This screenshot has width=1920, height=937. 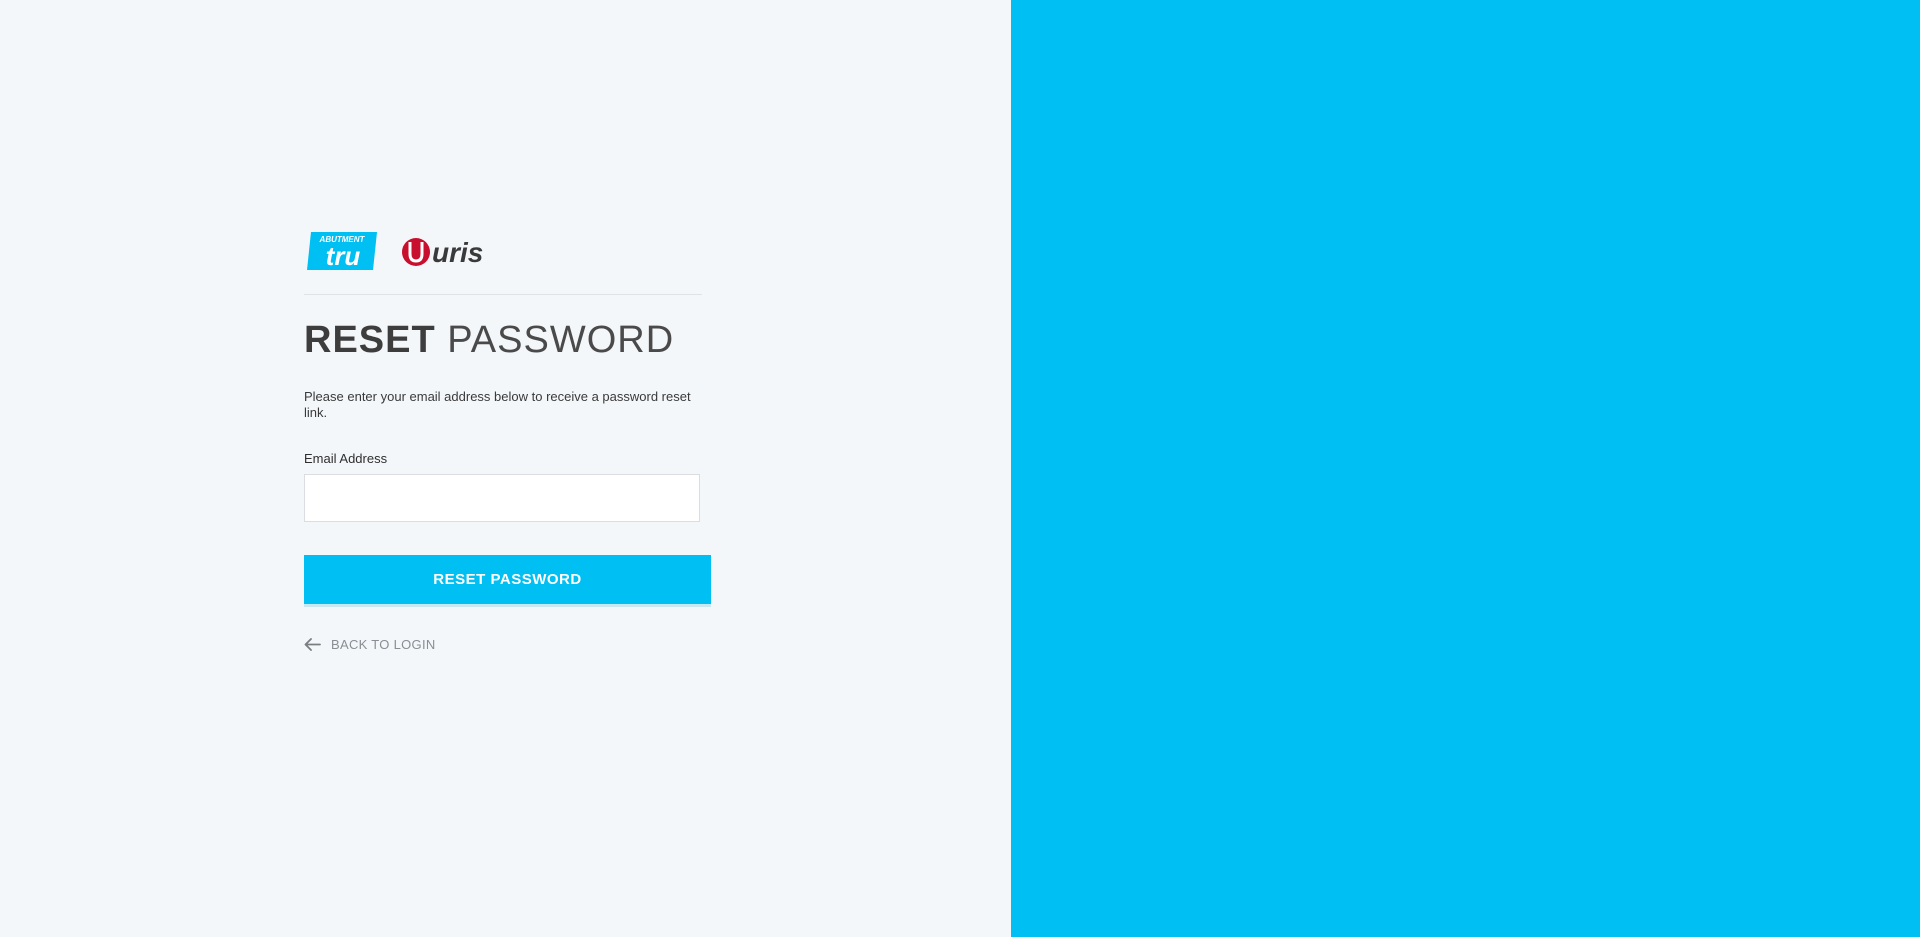 I want to click on back-to-login-label: BACK TO LOGIN, so click(x=383, y=644).